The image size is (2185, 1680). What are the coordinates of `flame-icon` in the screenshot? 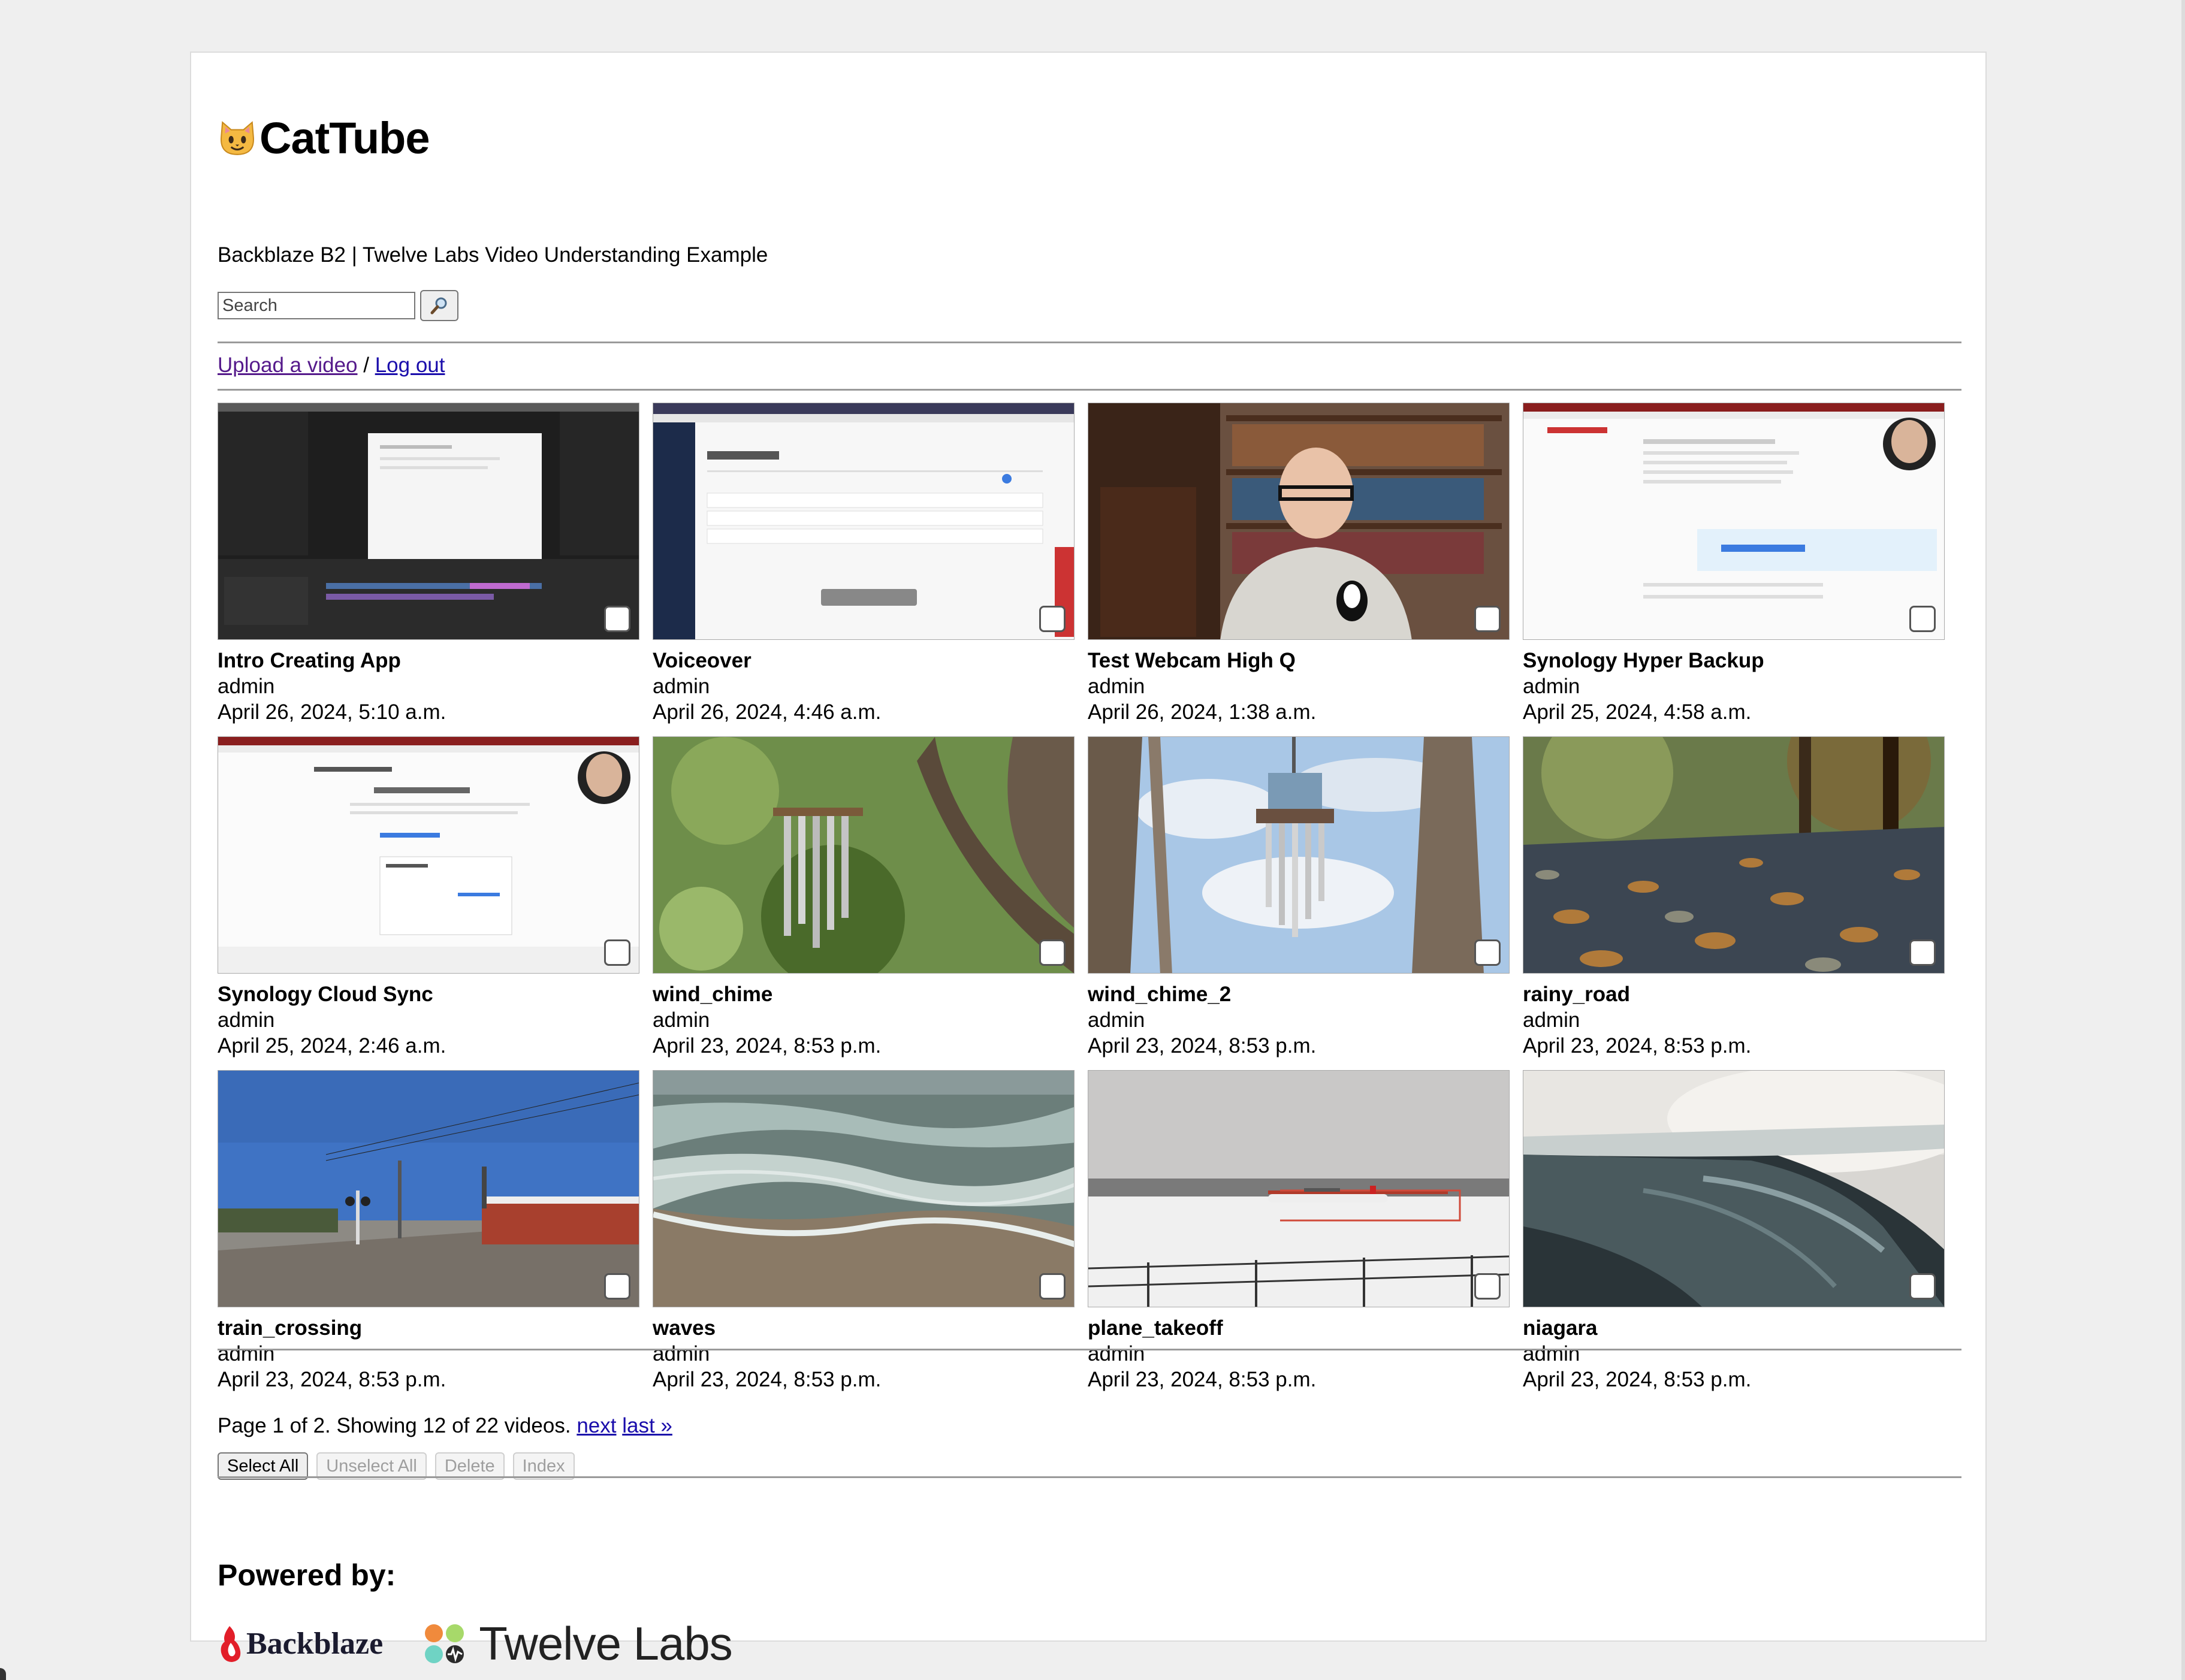 It's located at (231, 1644).